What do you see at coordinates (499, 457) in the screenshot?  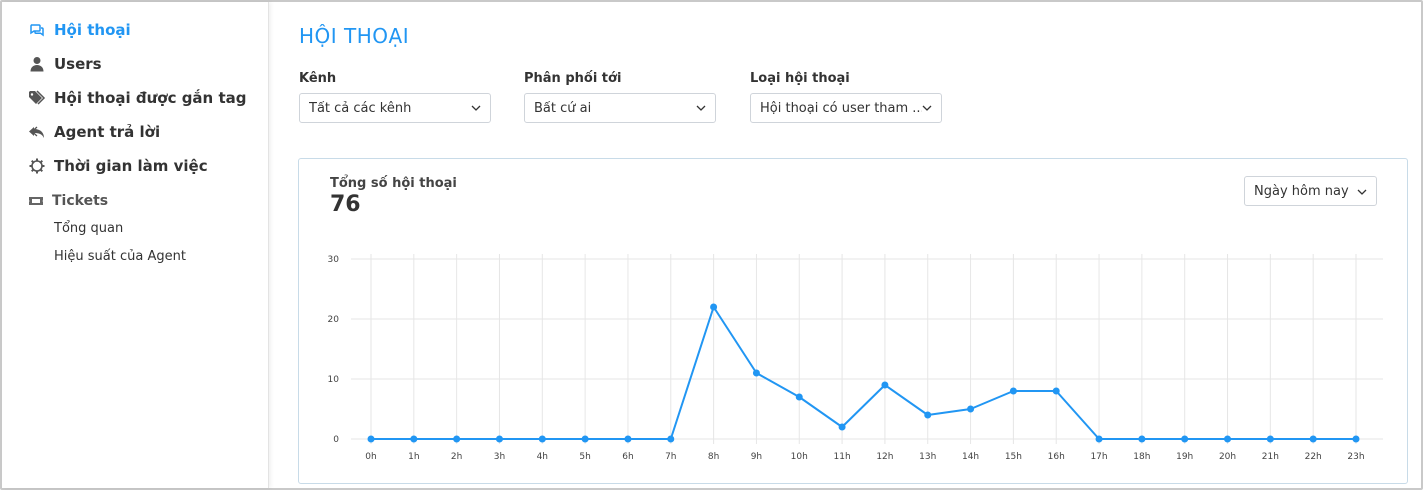 I see `x-tick-label: 3h` at bounding box center [499, 457].